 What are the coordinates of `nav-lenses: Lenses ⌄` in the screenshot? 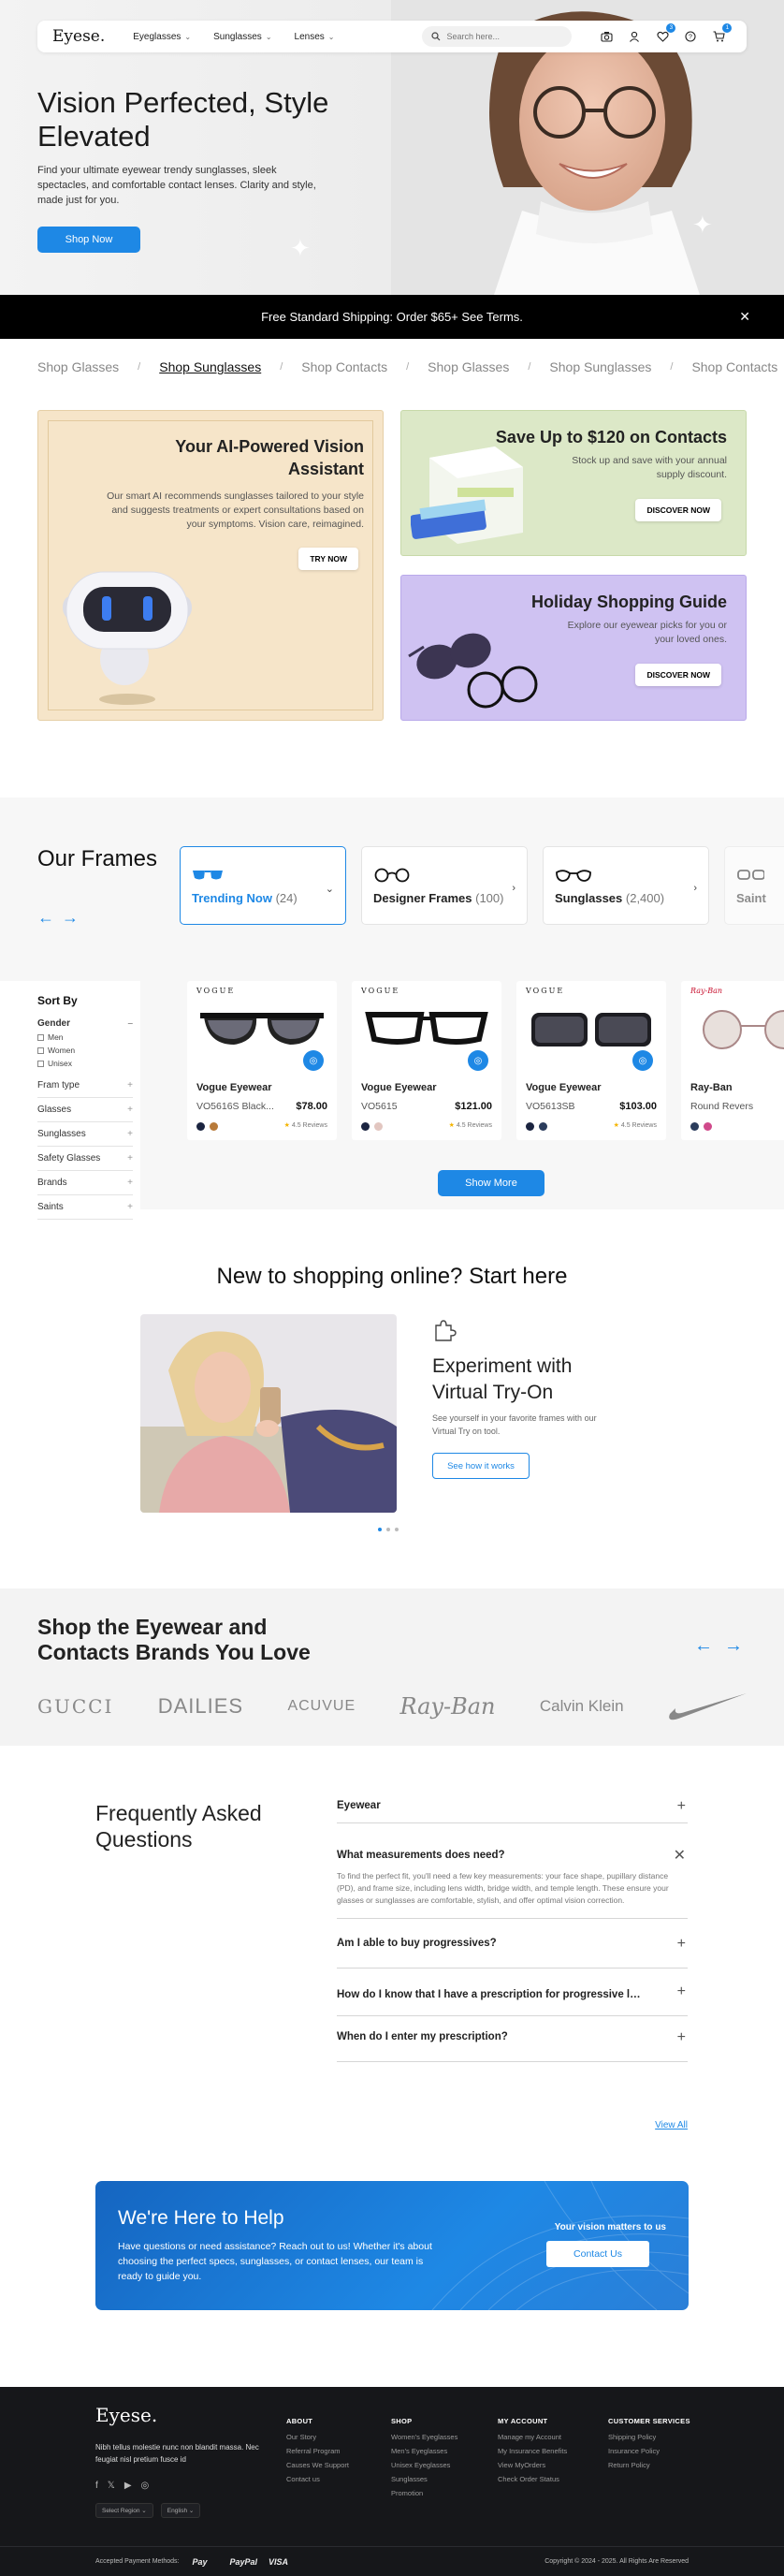 It's located at (315, 37).